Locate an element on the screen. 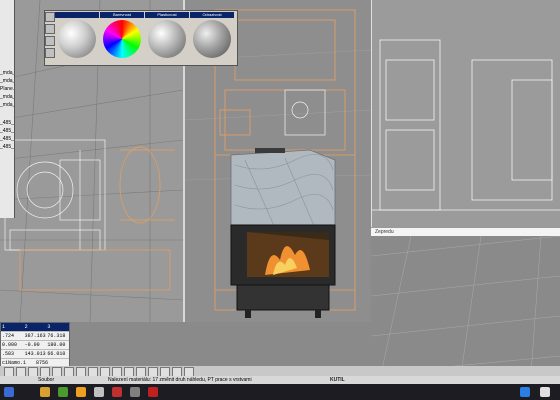 This screenshot has width=560, height=400. right-viewport-title: Zepredu is located at coordinates (465, 231).